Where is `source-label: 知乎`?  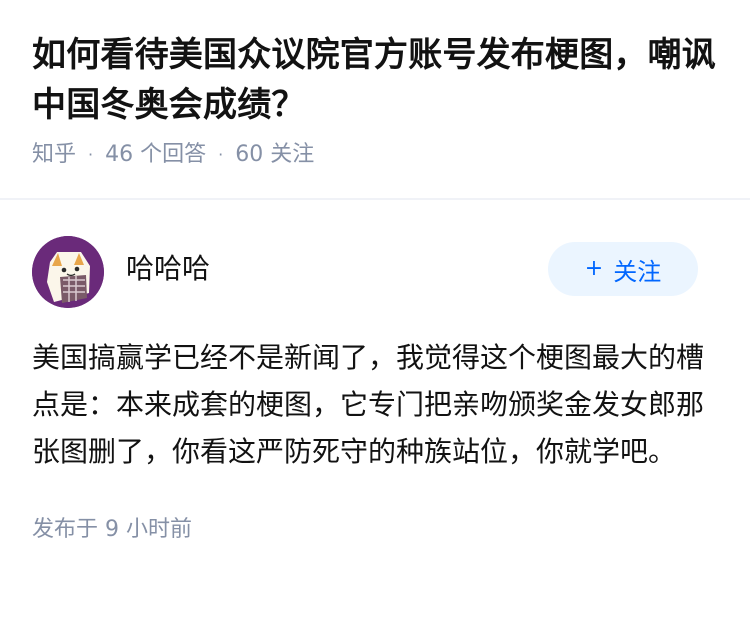 source-label: 知乎 is located at coordinates (54, 155).